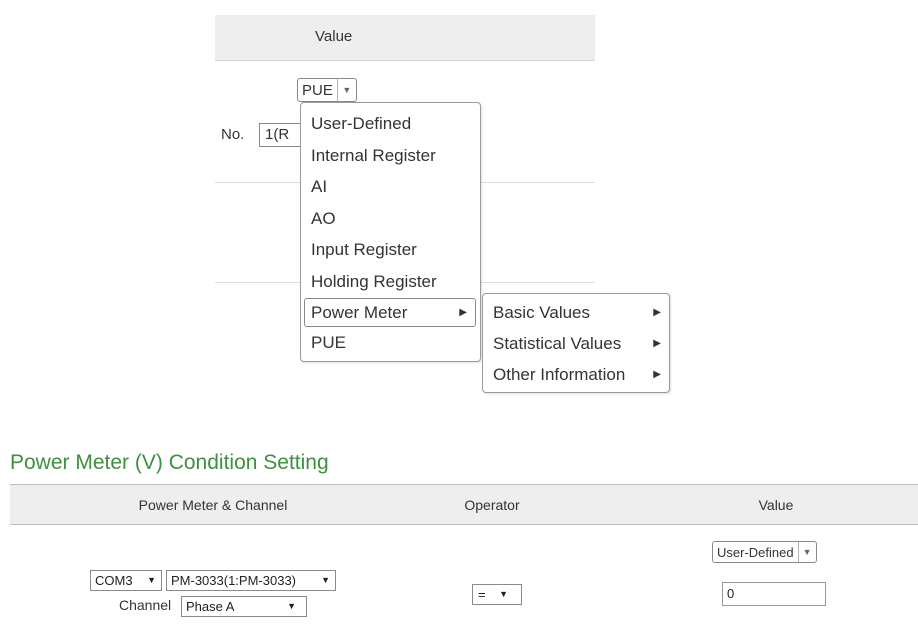 The width and height of the screenshot is (918, 626). I want to click on no-select: 1(R, so click(282, 135).